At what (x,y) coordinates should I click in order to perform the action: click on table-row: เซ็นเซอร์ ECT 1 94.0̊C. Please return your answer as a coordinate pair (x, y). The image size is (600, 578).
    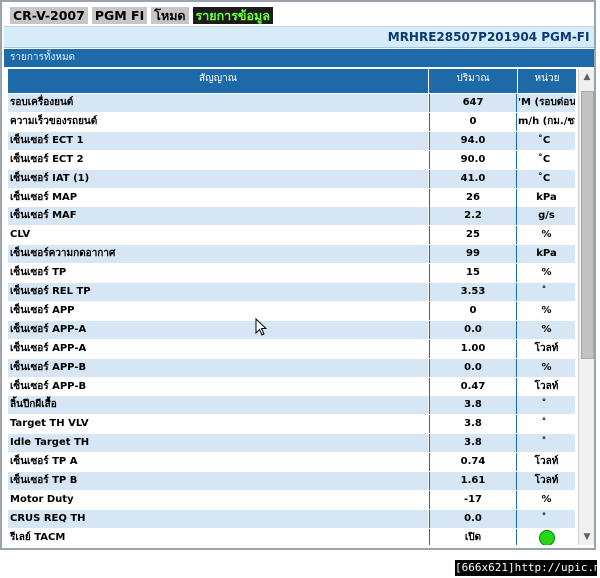
    Looking at the image, I should click on (292, 140).